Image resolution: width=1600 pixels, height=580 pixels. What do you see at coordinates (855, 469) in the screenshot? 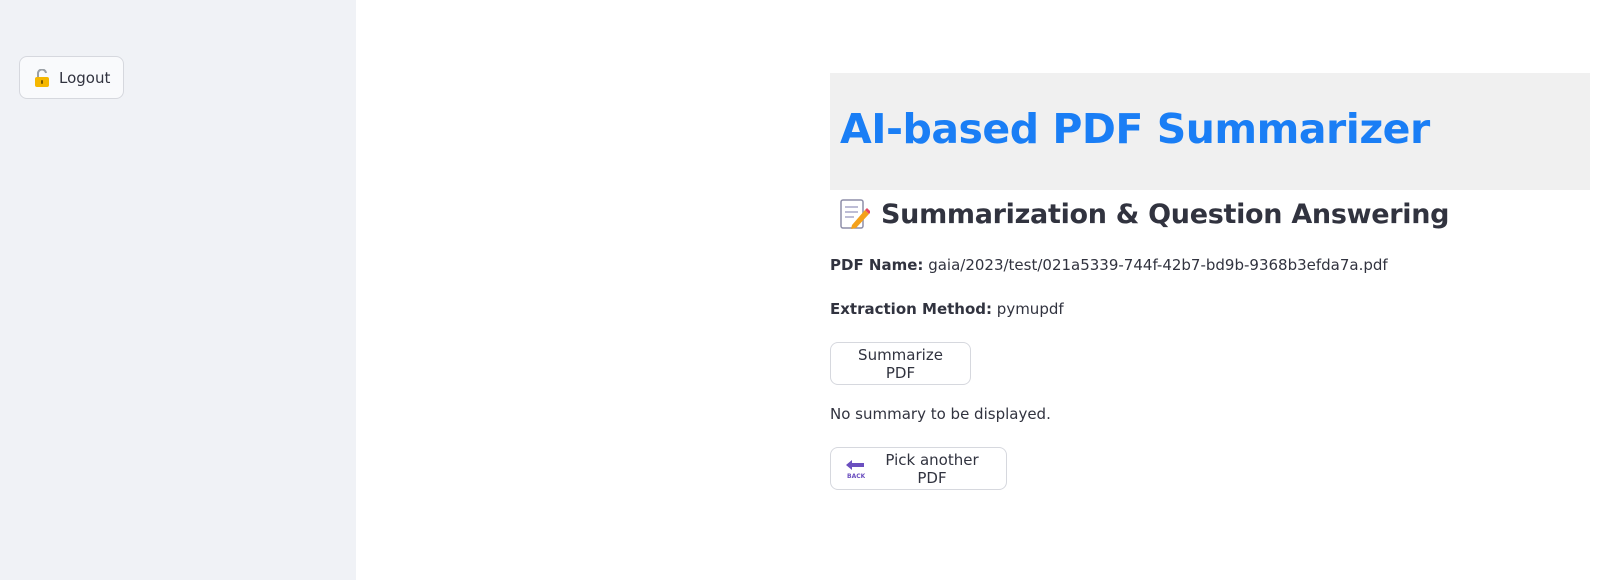
I see `back-arrow-icon: BACK` at bounding box center [855, 469].